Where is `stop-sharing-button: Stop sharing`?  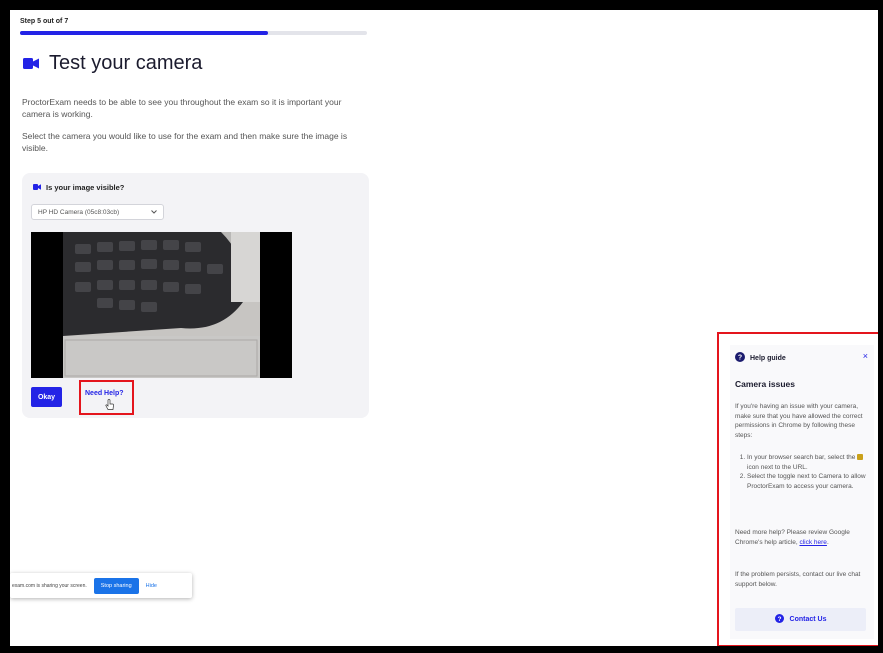
stop-sharing-button: Stop sharing is located at coordinates (116, 585).